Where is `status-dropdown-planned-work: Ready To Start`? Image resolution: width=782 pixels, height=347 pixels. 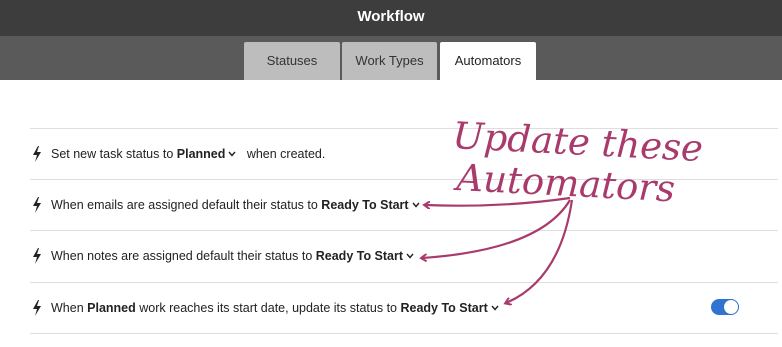
status-dropdown-planned-work: Ready To Start is located at coordinates (449, 308).